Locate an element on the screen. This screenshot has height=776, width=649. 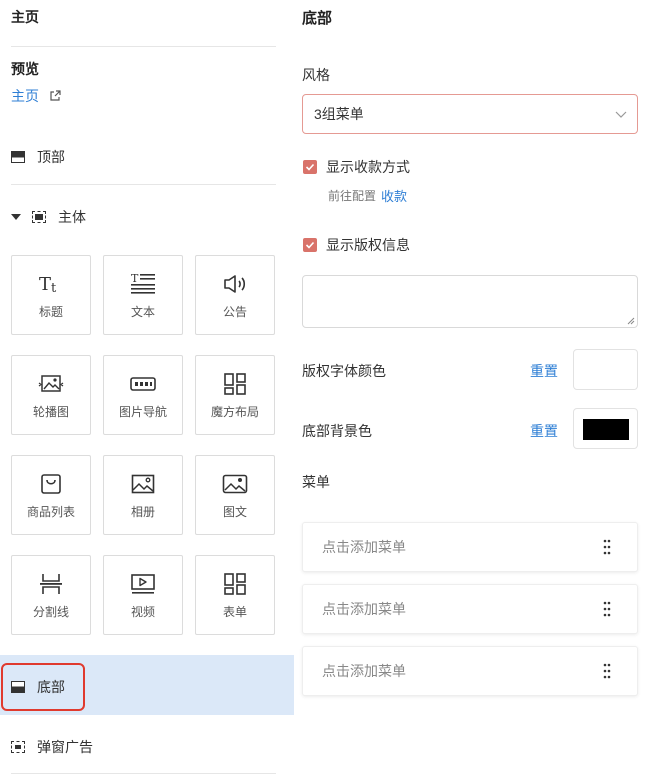
show-payment-label: 显示收款方式 is located at coordinates (368, 167).